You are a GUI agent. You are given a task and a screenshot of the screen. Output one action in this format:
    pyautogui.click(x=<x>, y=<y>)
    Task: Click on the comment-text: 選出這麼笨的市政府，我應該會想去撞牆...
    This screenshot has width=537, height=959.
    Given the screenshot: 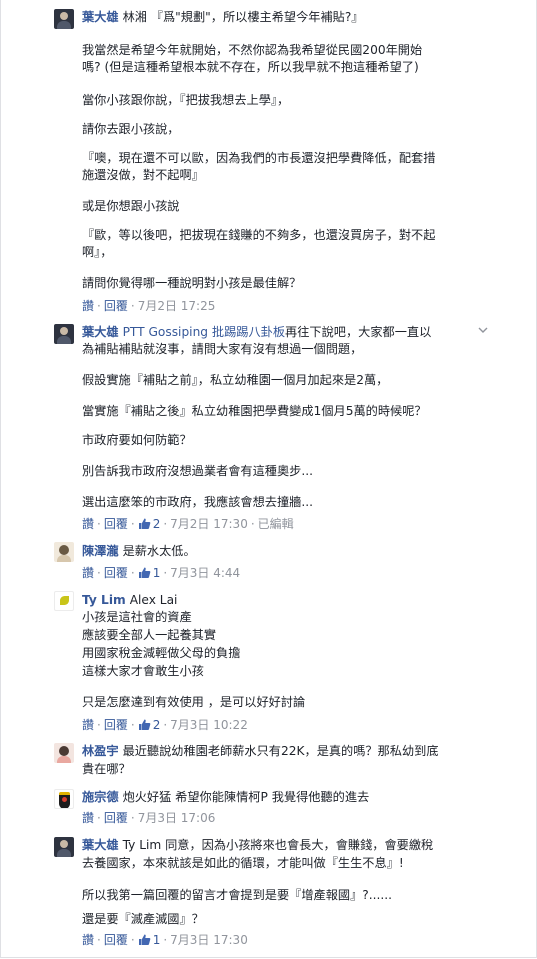 What is the action you would take?
    pyautogui.click(x=197, y=502)
    